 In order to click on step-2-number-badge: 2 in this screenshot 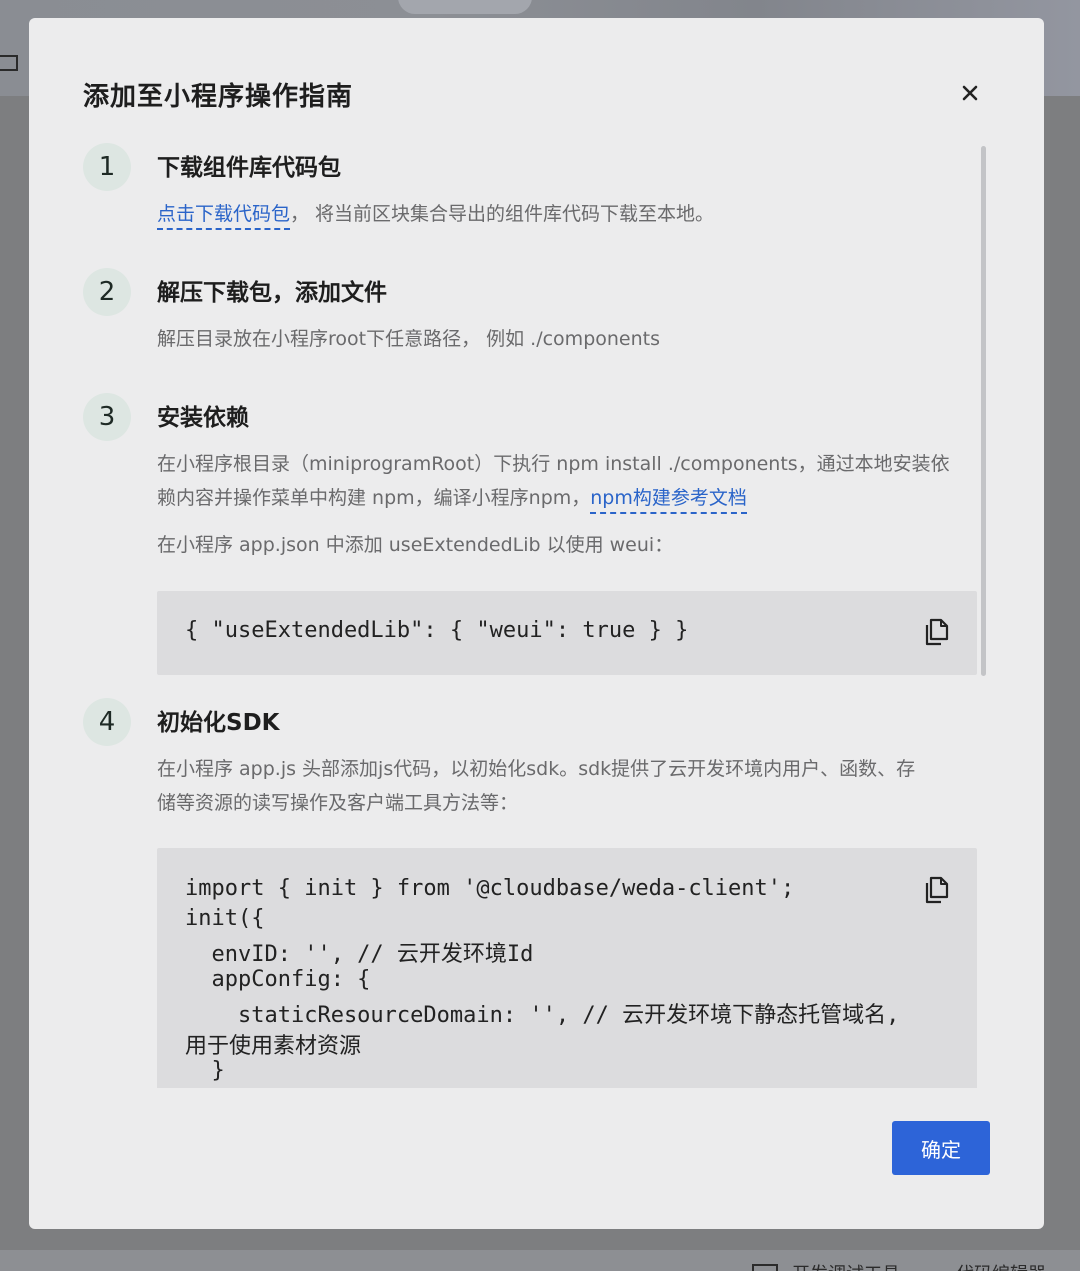, I will do `click(107, 292)`.